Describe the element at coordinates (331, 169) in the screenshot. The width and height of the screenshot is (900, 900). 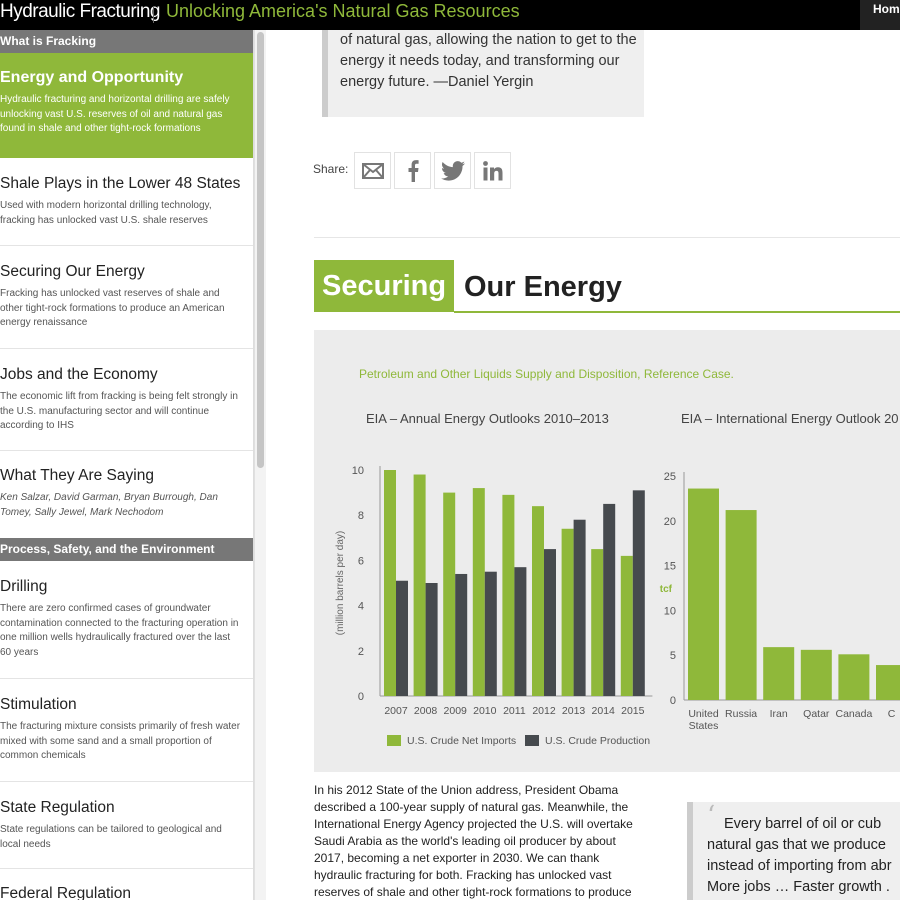
I see `share-label: Share:` at that location.